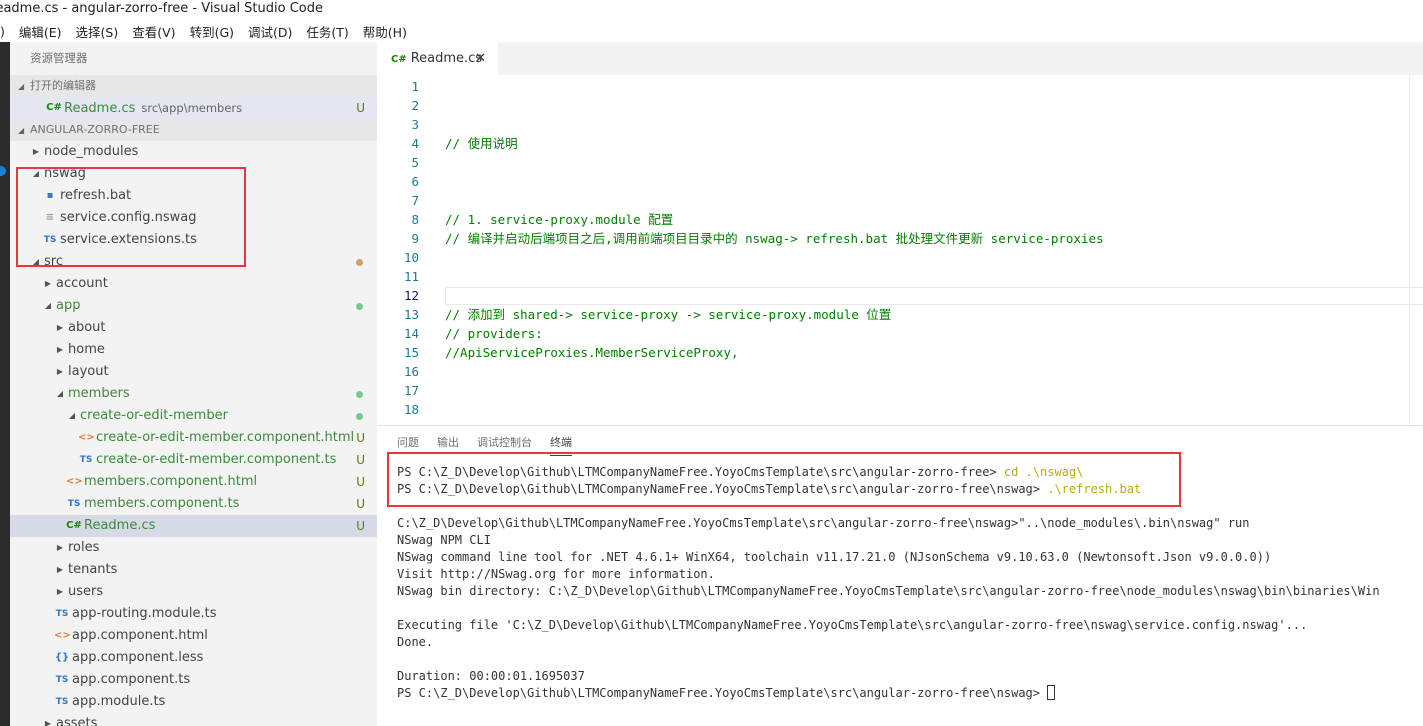 The width and height of the screenshot is (1423, 726). What do you see at coordinates (411, 314) in the screenshot?
I see `line-number: 13` at bounding box center [411, 314].